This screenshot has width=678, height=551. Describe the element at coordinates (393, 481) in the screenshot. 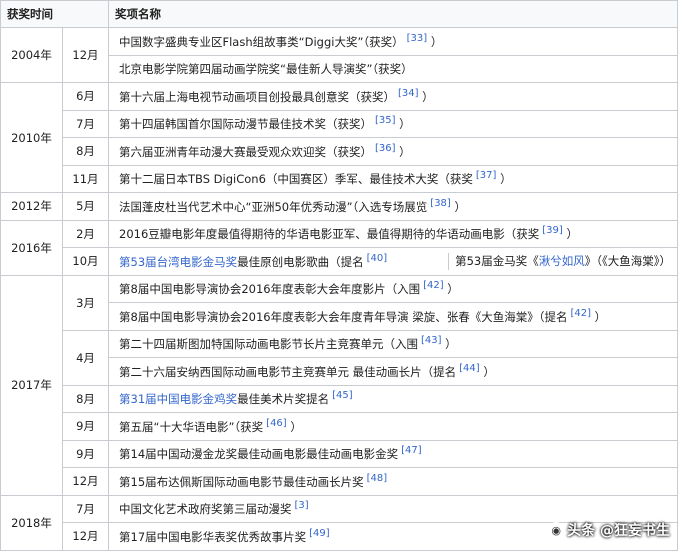

I see `award-cell: 第15届布达佩斯国际动画电影节最佳动画长片奖 [48]` at that location.